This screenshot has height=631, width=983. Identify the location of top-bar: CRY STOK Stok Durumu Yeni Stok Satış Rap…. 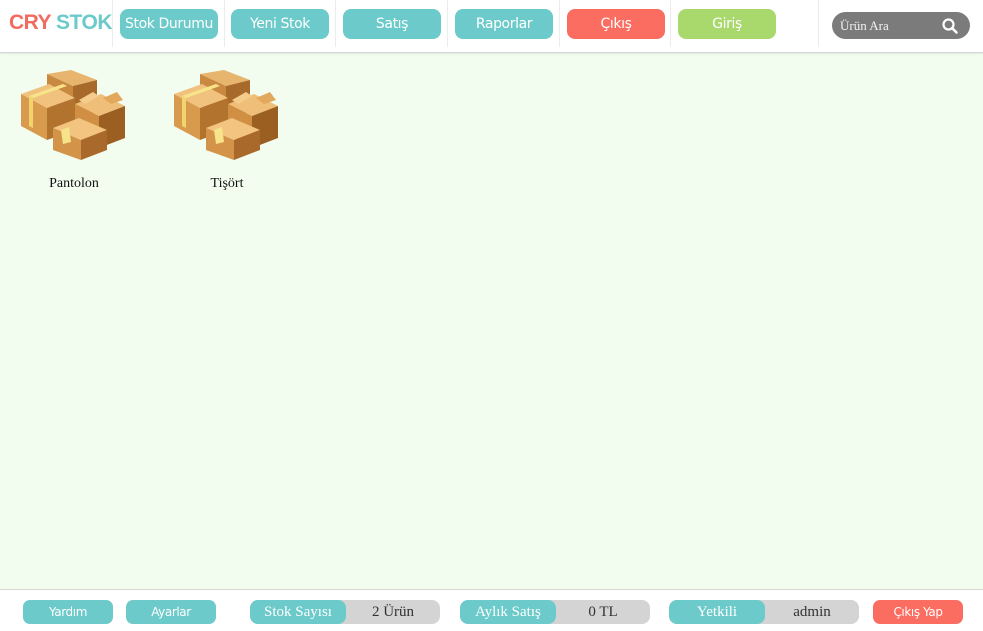
(491, 26).